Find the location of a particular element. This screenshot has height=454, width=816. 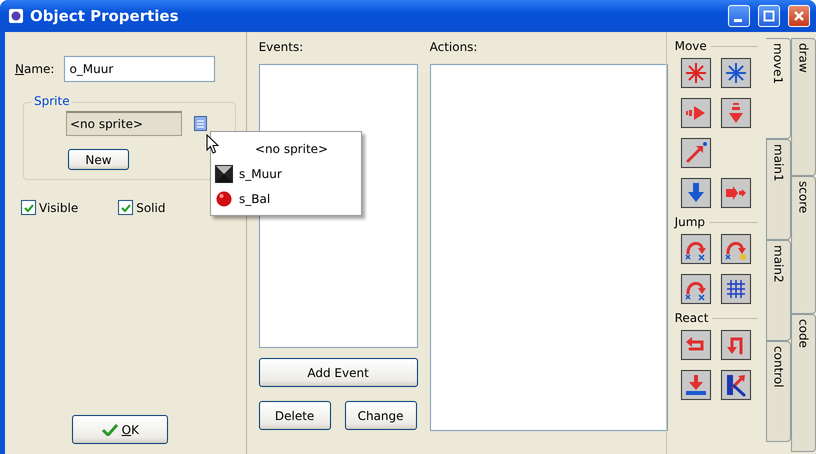

menu-item-label: s_Bal is located at coordinates (254, 199).